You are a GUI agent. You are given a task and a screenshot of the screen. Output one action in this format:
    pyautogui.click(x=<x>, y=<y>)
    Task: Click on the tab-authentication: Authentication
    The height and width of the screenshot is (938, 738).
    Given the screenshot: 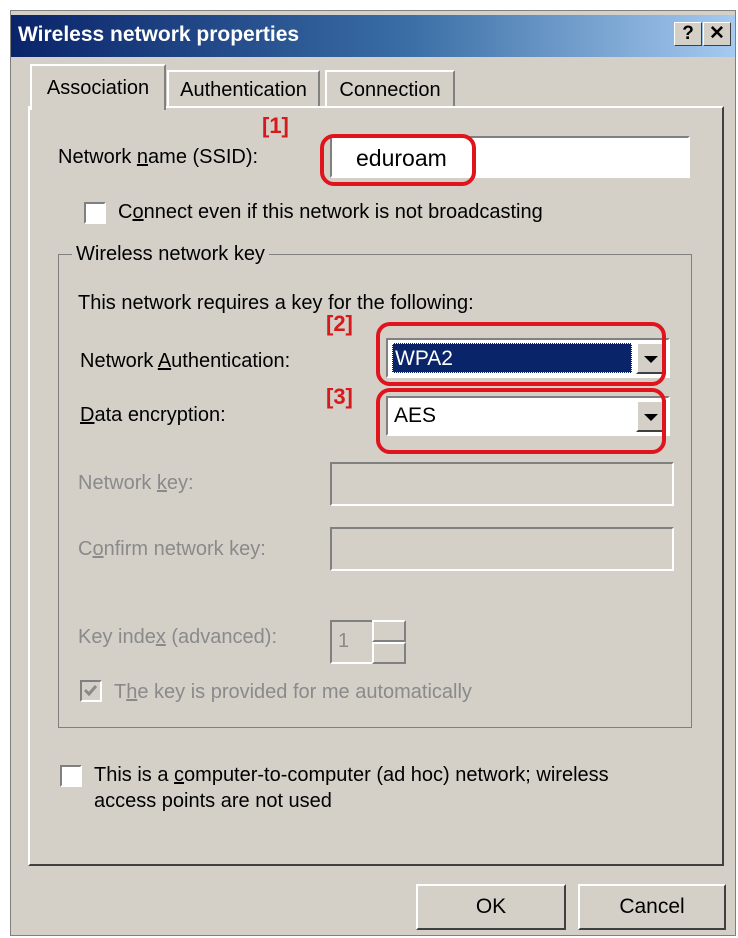 What is the action you would take?
    pyautogui.click(x=243, y=89)
    